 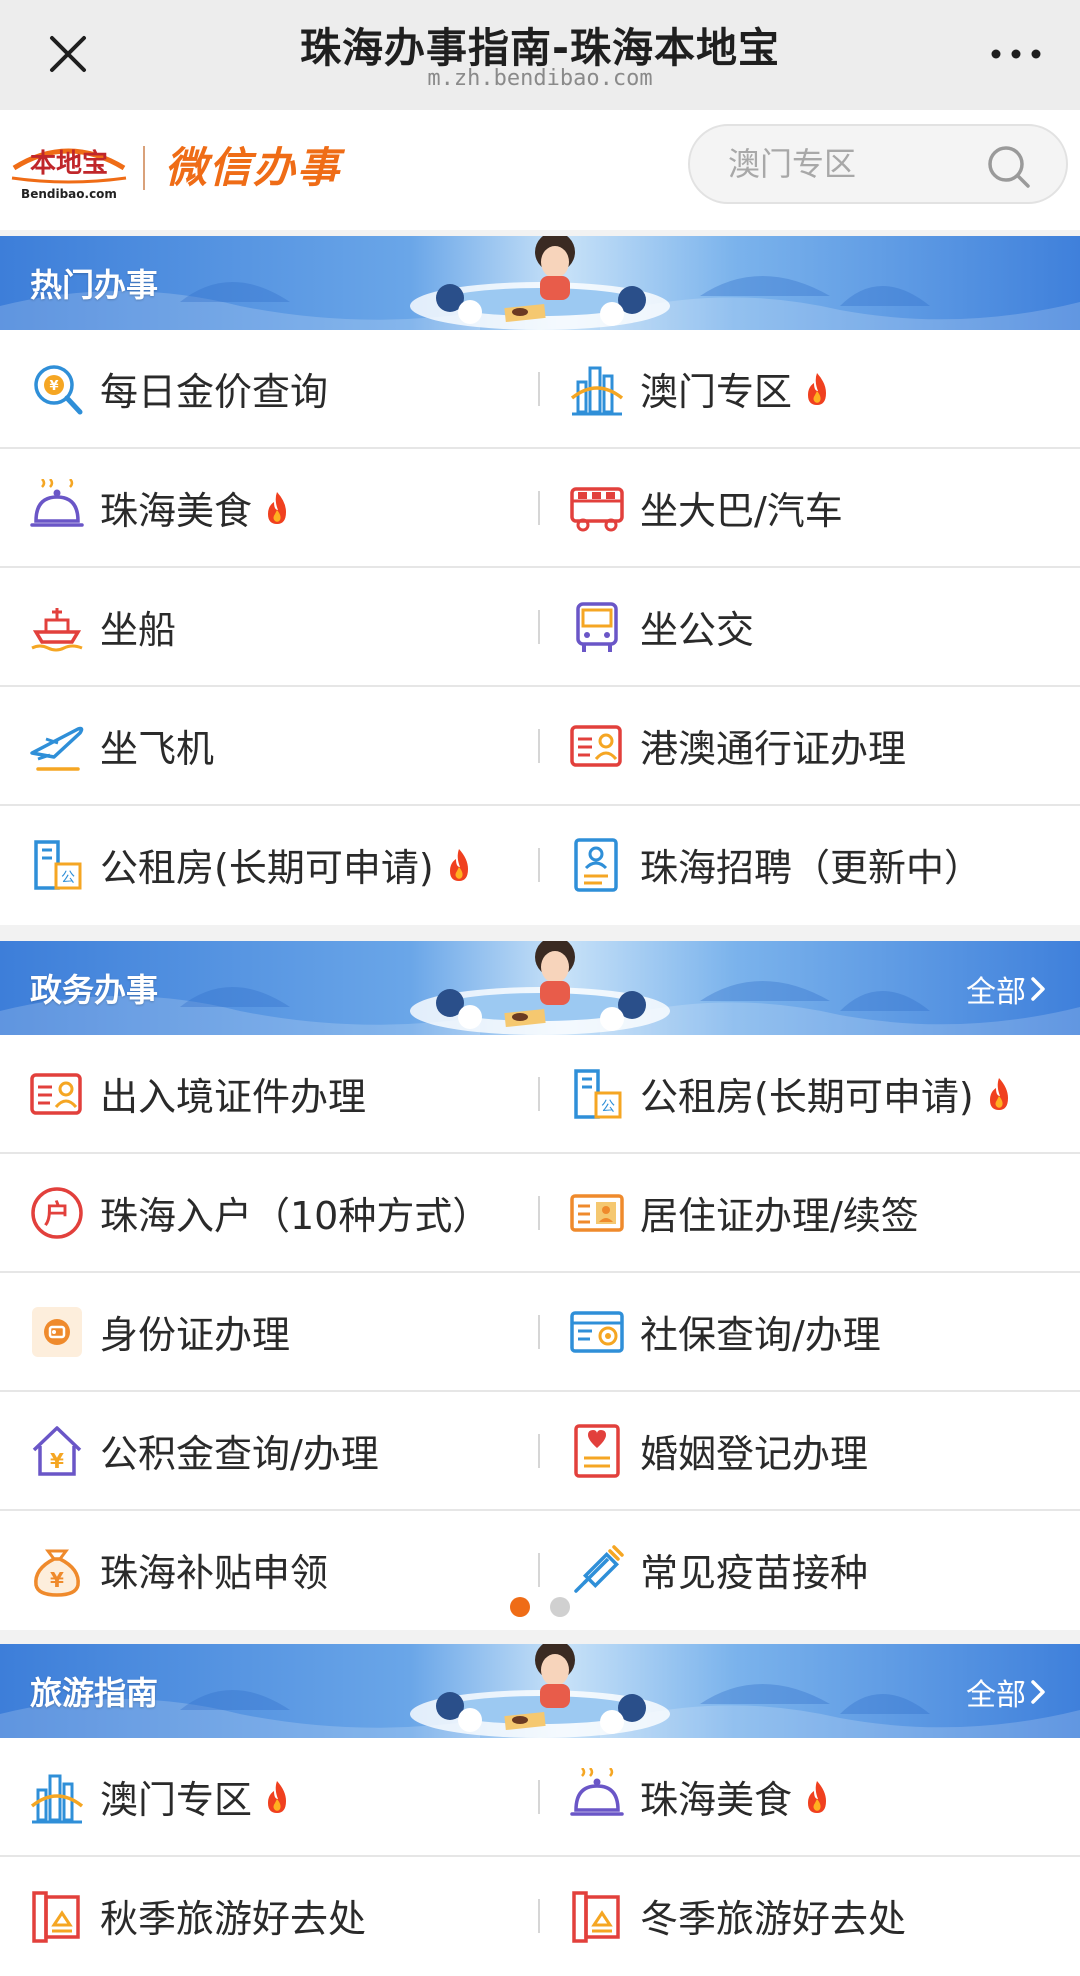 What do you see at coordinates (233, 1919) in the screenshot?
I see `service-label: 秋季旅游好去处` at bounding box center [233, 1919].